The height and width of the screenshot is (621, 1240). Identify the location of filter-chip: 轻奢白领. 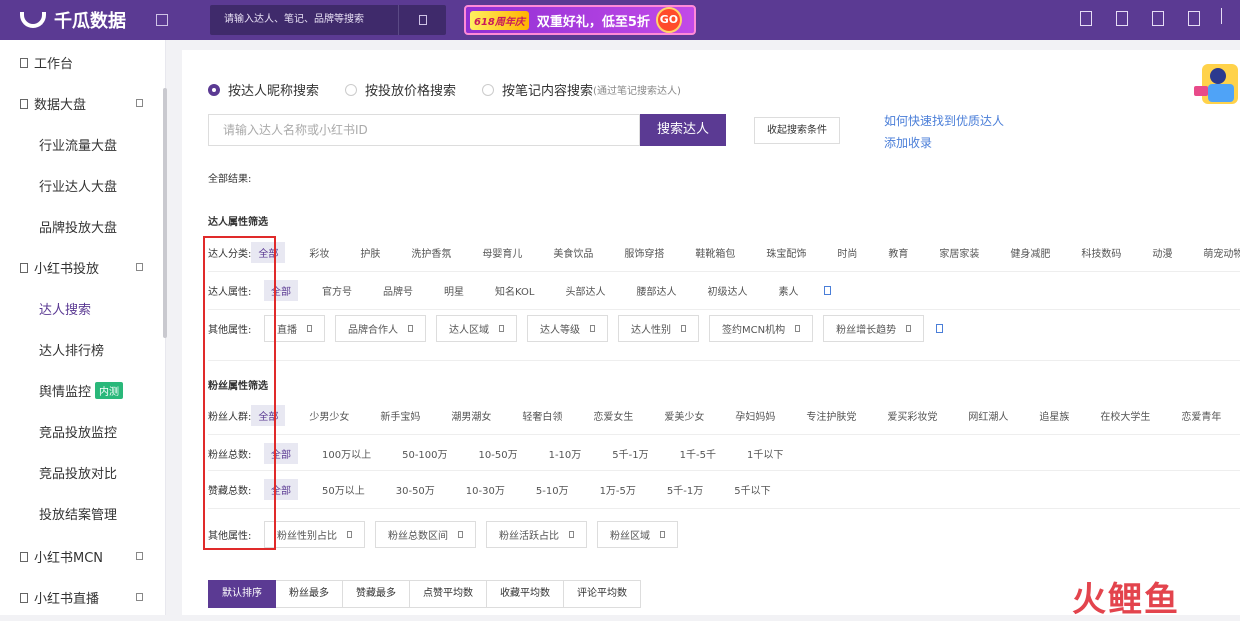
(542, 415).